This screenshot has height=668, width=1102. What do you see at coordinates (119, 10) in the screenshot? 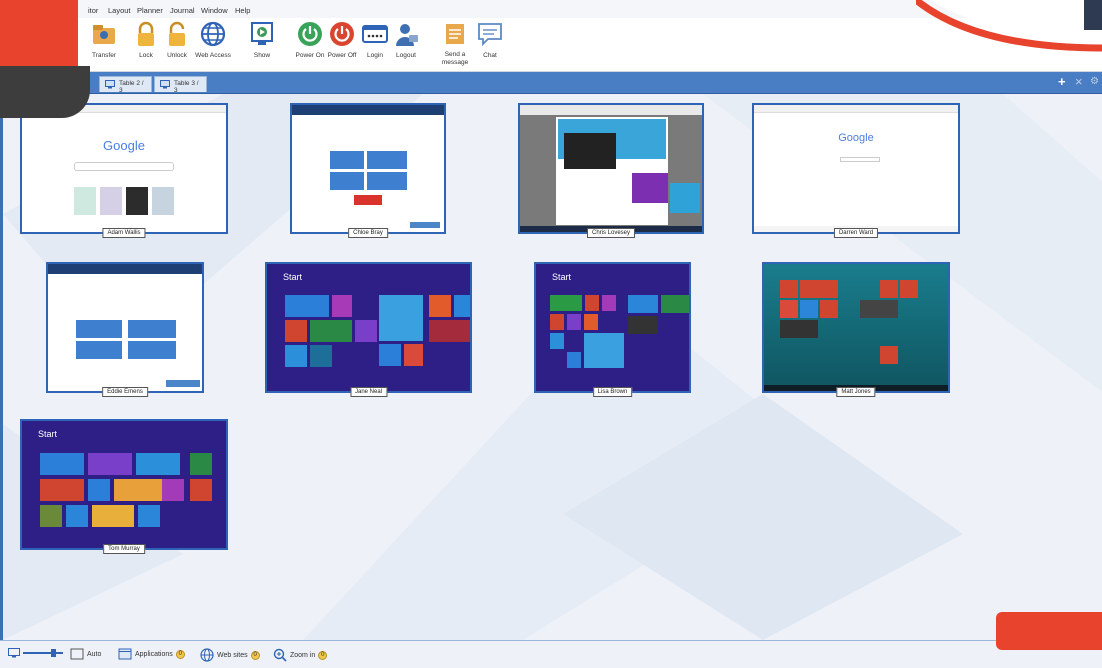
I see `menu-layout: Layout` at bounding box center [119, 10].